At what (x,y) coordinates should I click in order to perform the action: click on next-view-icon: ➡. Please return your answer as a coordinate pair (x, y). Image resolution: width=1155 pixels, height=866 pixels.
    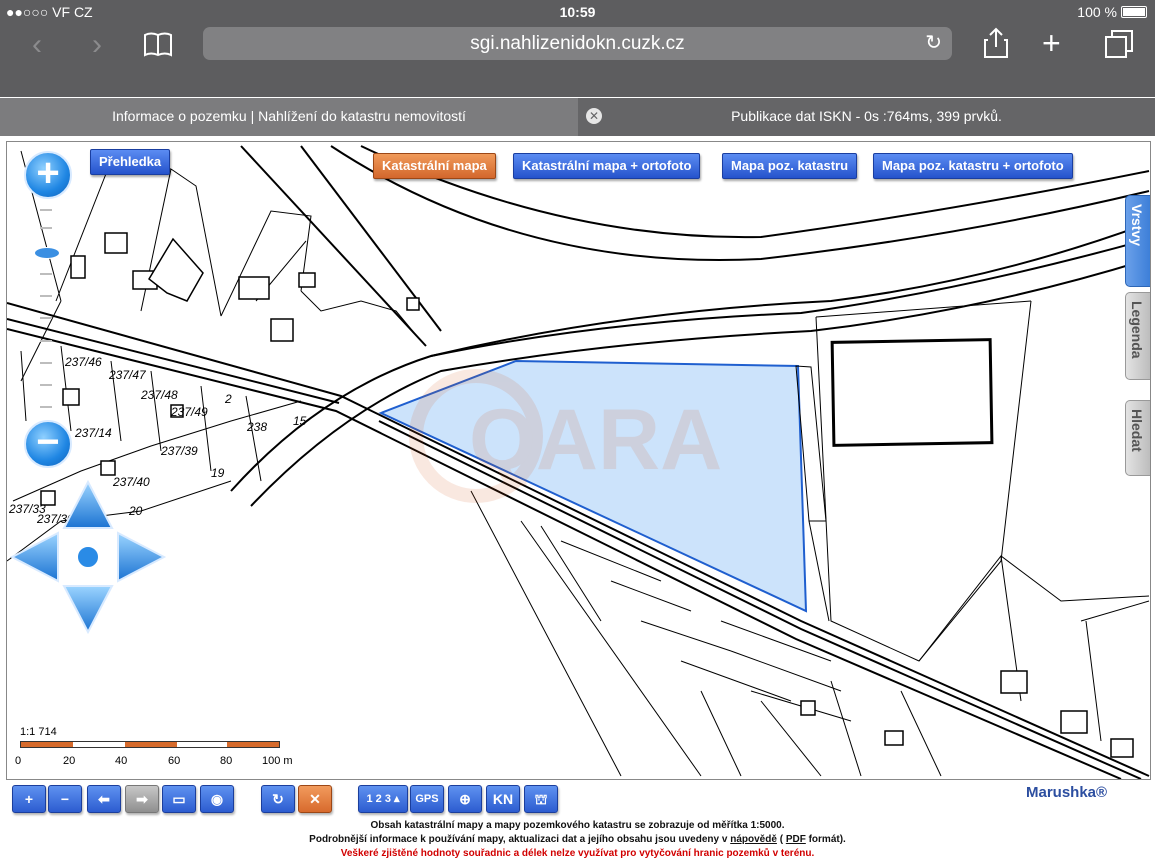
    Looking at the image, I should click on (142, 799).